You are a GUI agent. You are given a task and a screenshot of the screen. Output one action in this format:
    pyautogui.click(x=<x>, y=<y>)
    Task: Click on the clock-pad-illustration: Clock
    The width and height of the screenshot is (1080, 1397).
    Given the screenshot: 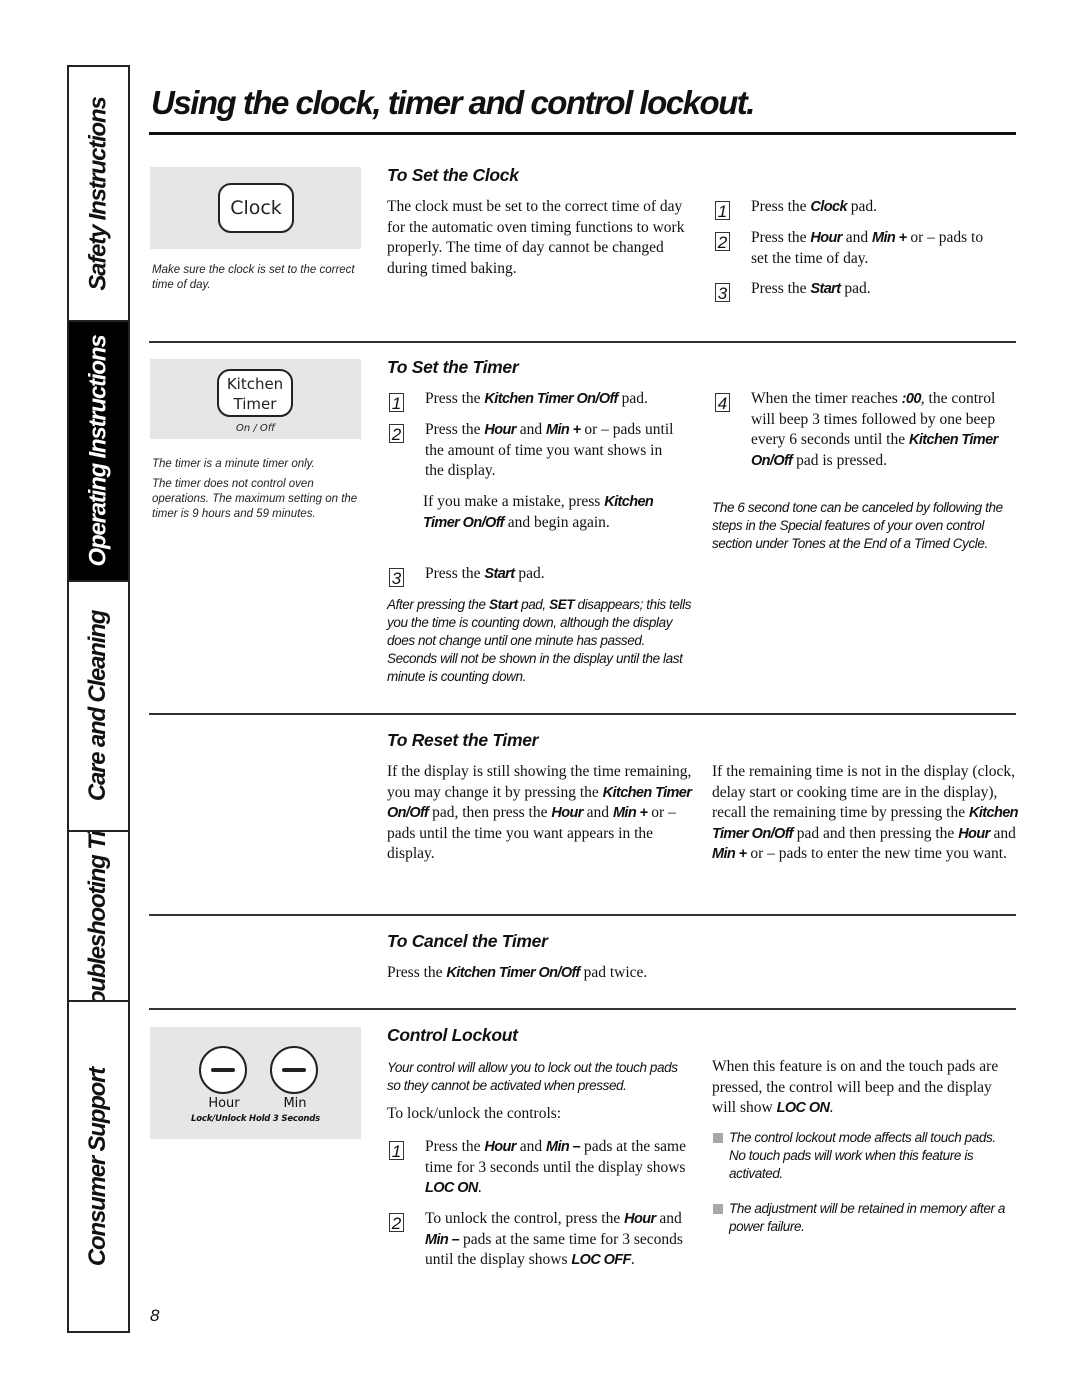 What is the action you would take?
    pyautogui.click(x=255, y=208)
    